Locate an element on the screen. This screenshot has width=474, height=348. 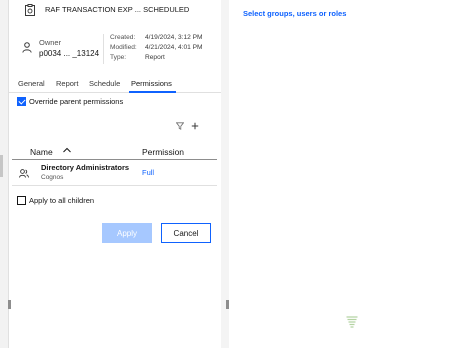
empty-list-icon is located at coordinates (352, 322).